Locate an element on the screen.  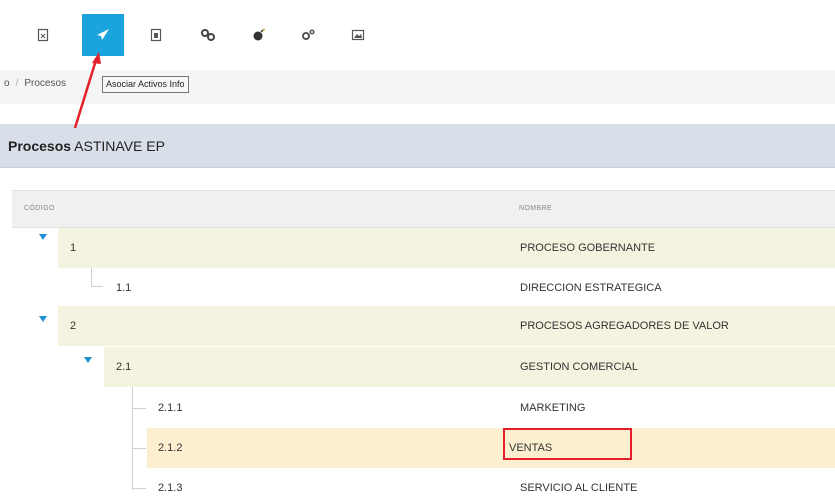
link-icon is located at coordinates (208, 35).